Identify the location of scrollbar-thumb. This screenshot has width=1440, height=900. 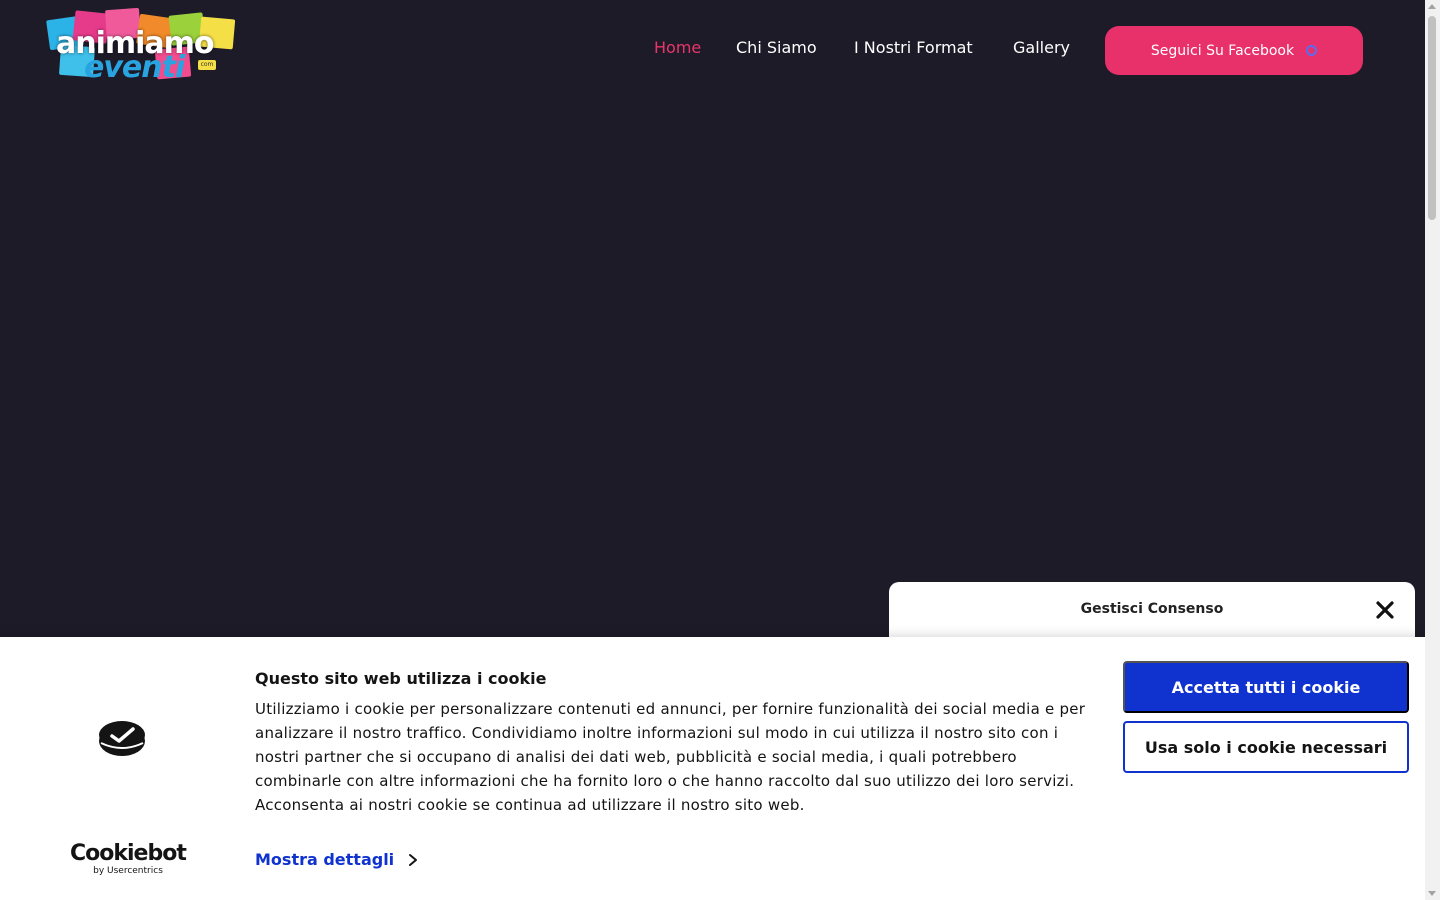
(1432, 118).